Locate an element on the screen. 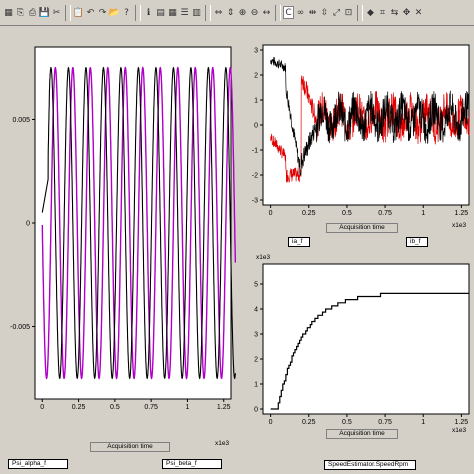 This screenshot has height=474, width=474. y-exponent-label: x1e3 is located at coordinates (263, 257).